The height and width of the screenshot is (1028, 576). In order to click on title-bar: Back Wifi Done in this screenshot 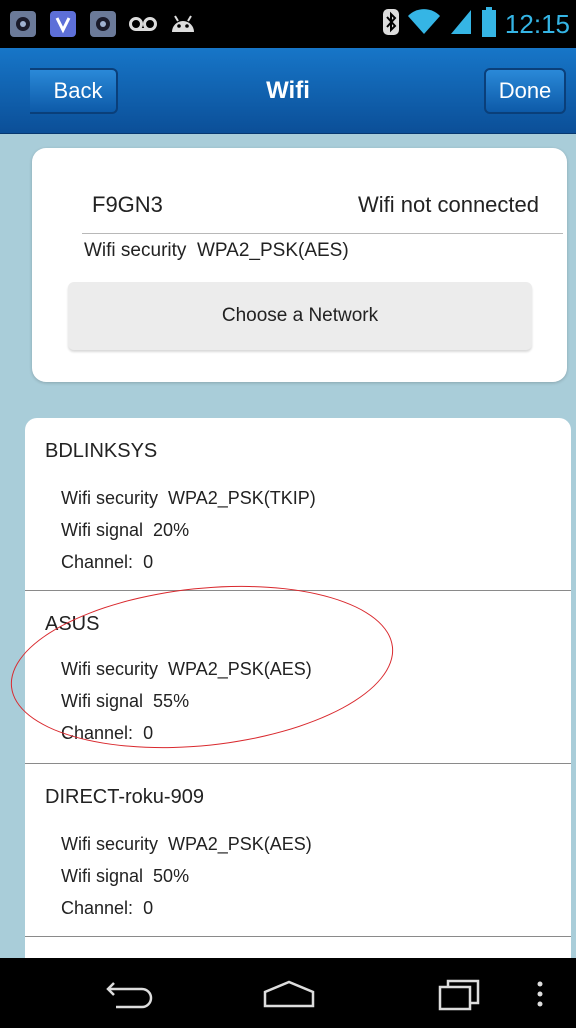, I will do `click(288, 91)`.